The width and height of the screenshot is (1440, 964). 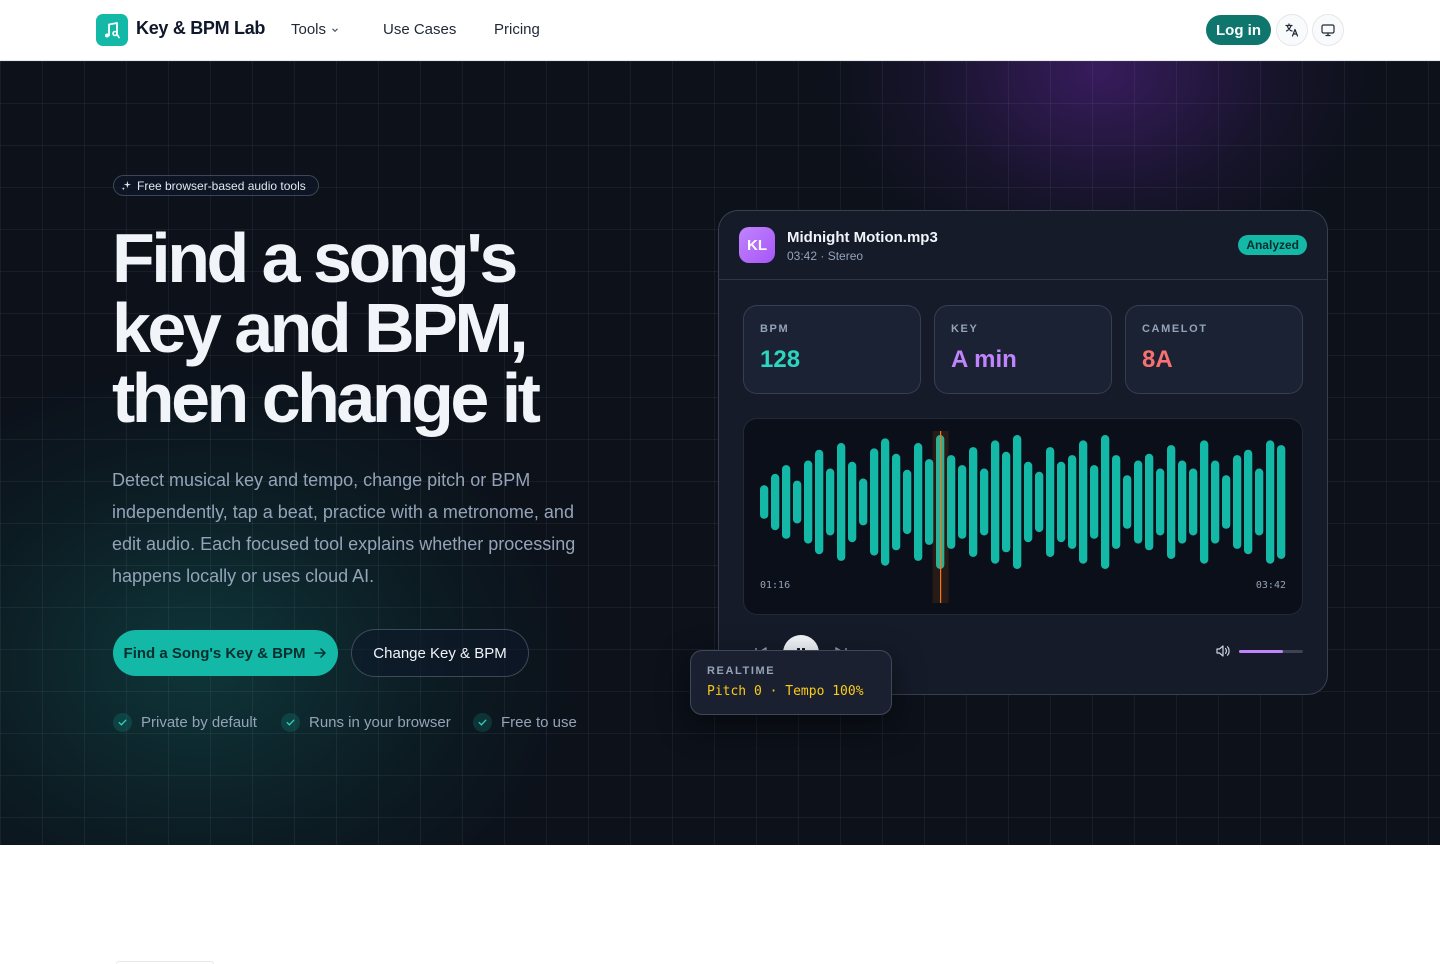 I want to click on nav-use-cases: Use Cases, so click(x=419, y=29).